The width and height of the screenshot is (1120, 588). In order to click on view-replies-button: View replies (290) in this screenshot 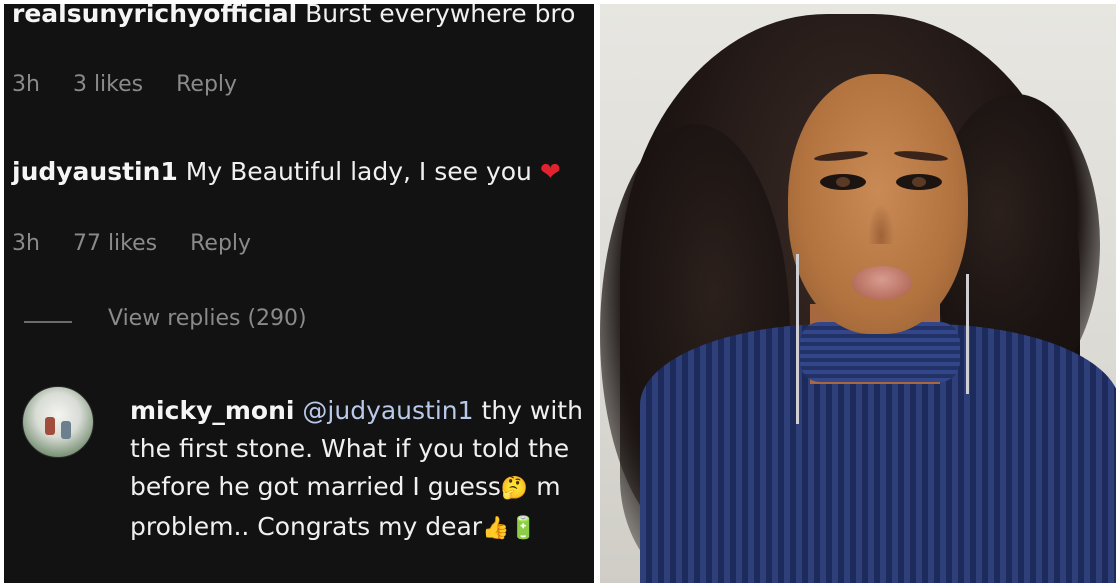, I will do `click(207, 318)`.